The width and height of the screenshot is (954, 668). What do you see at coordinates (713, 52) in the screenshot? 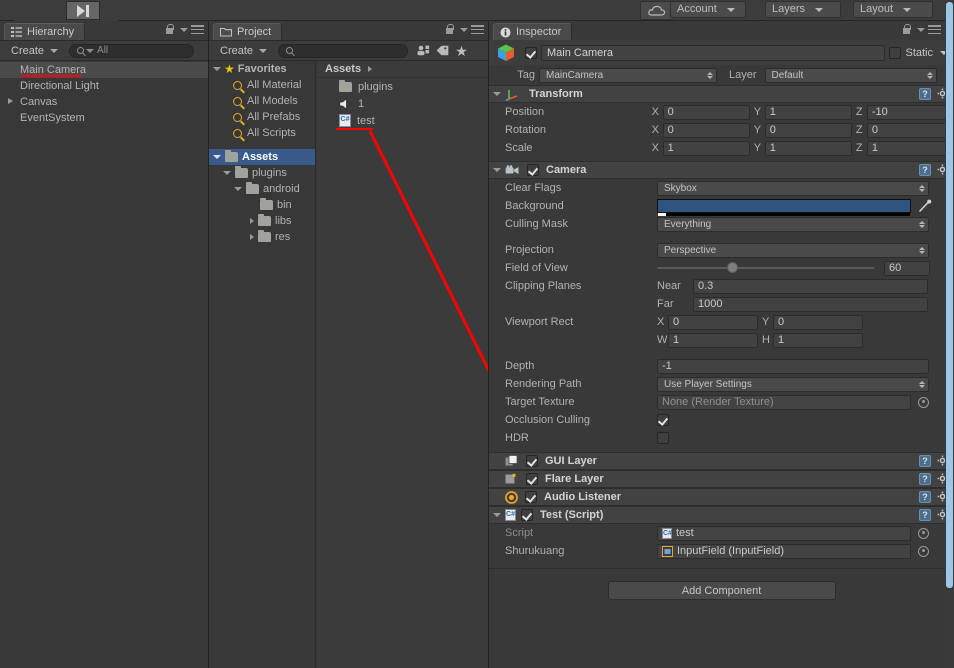
I see `object-name-input: Main Camera` at bounding box center [713, 52].